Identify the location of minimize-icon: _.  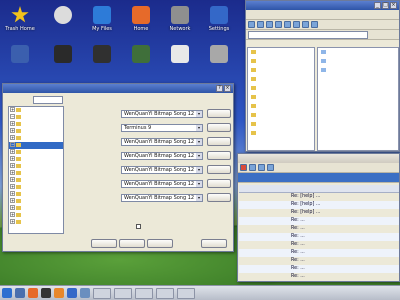
(377, 5).